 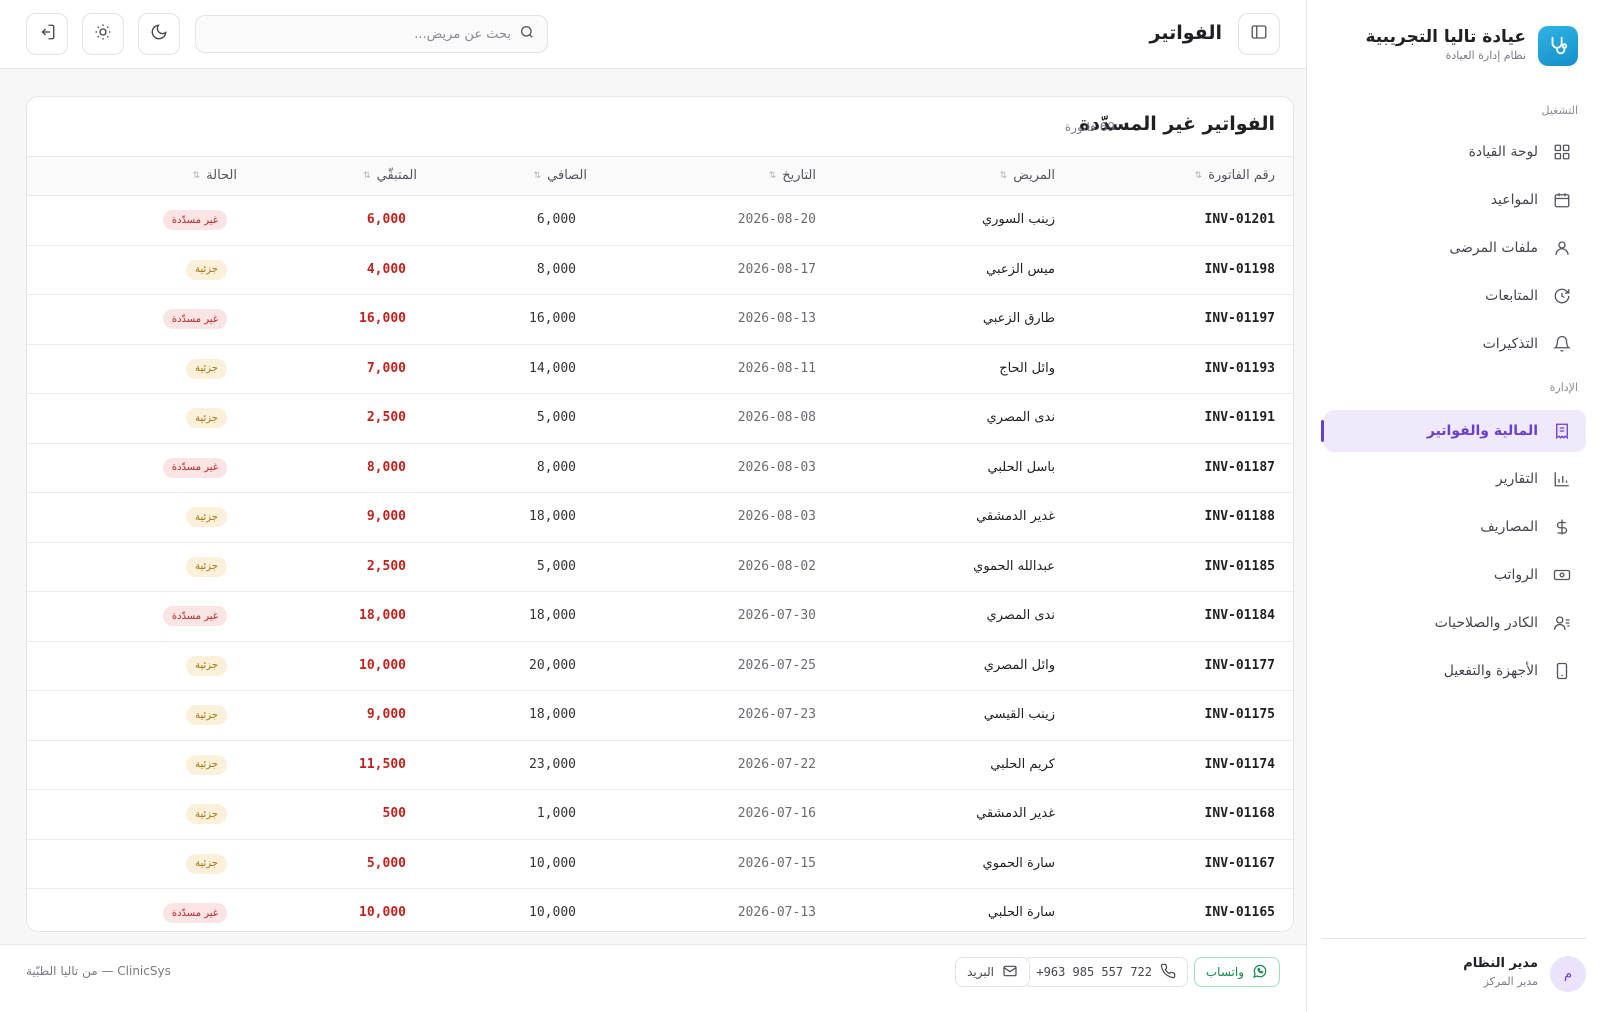 What do you see at coordinates (1224, 972) in the screenshot?
I see `whatsapp-label: واتساب` at bounding box center [1224, 972].